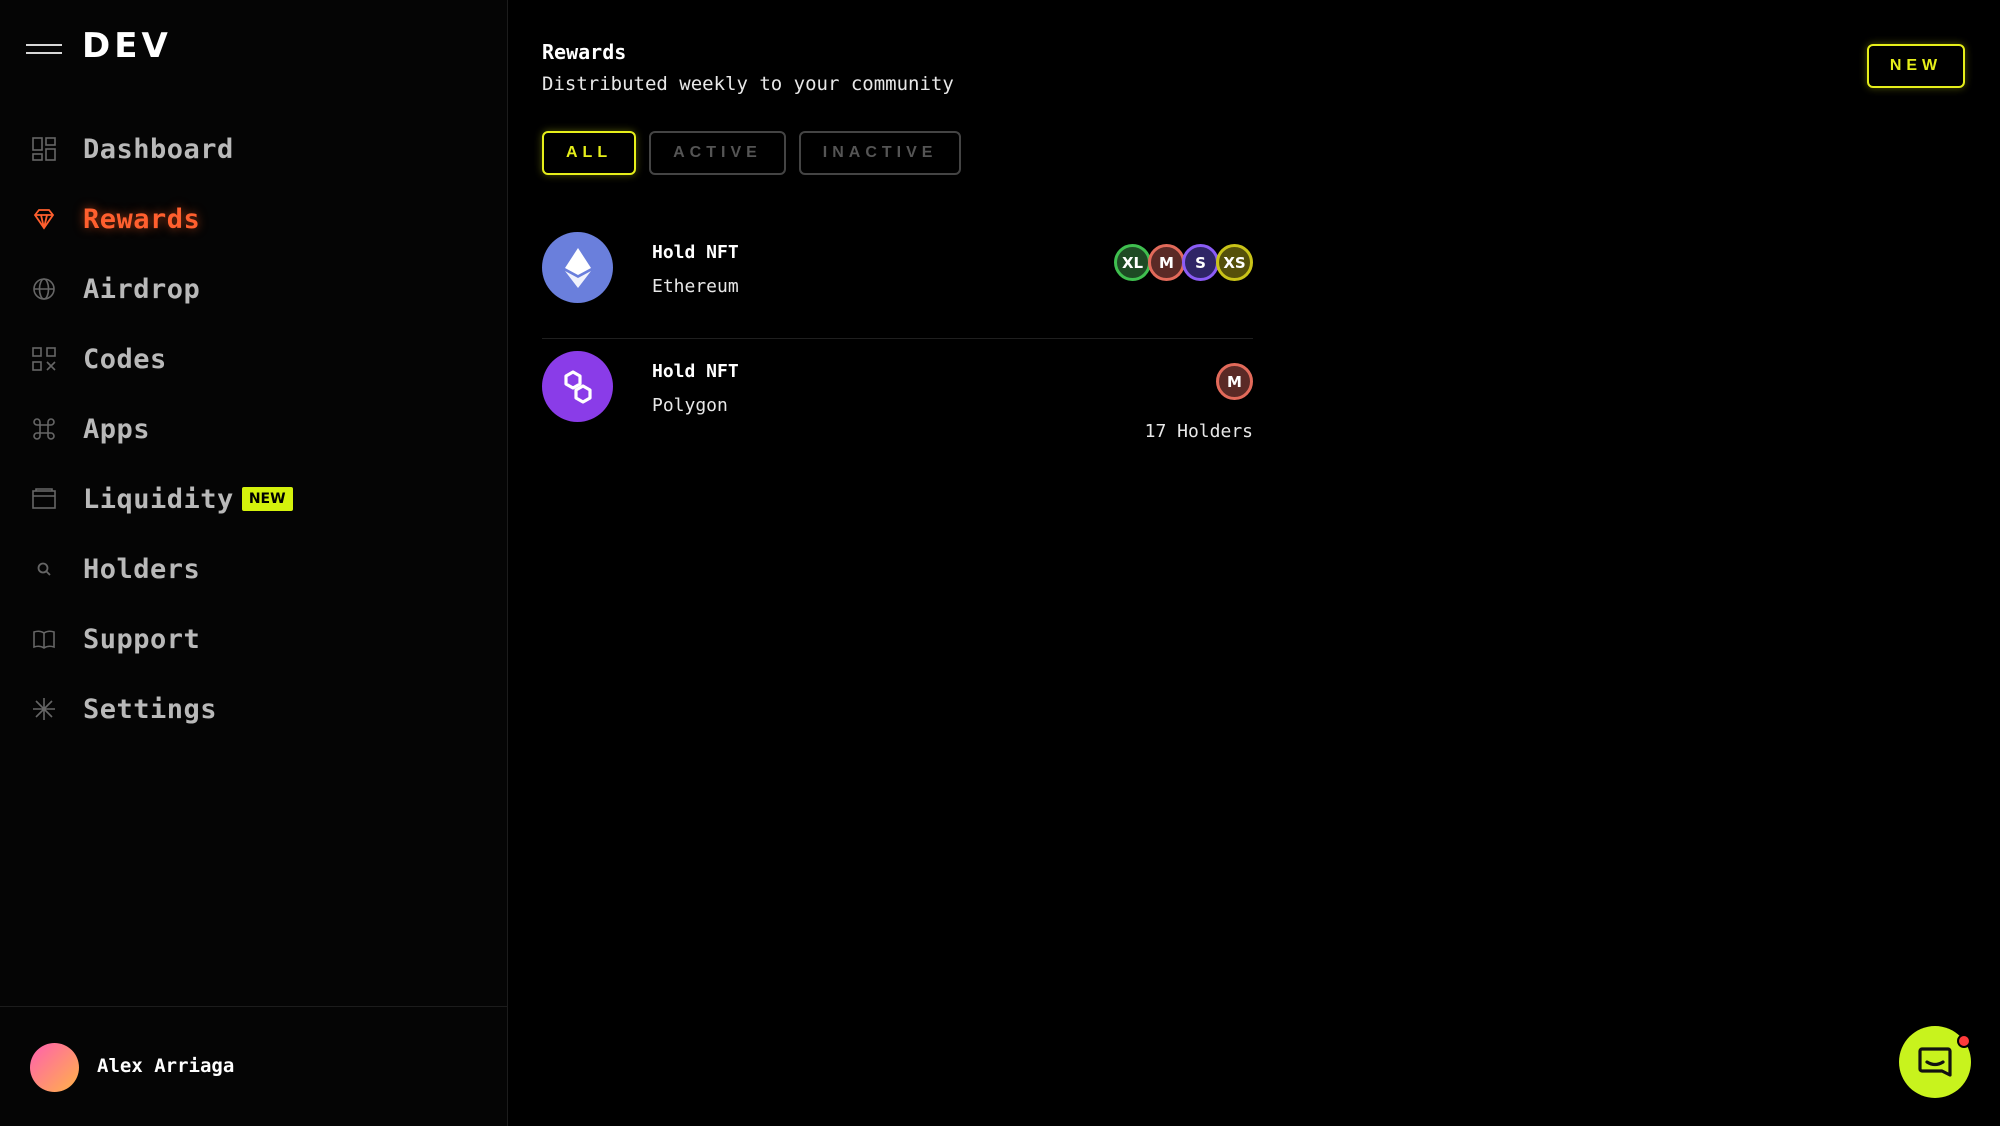 This screenshot has width=2000, height=1126. Describe the element at coordinates (695, 286) in the screenshot. I see `reward-chain: Ethereum` at that location.